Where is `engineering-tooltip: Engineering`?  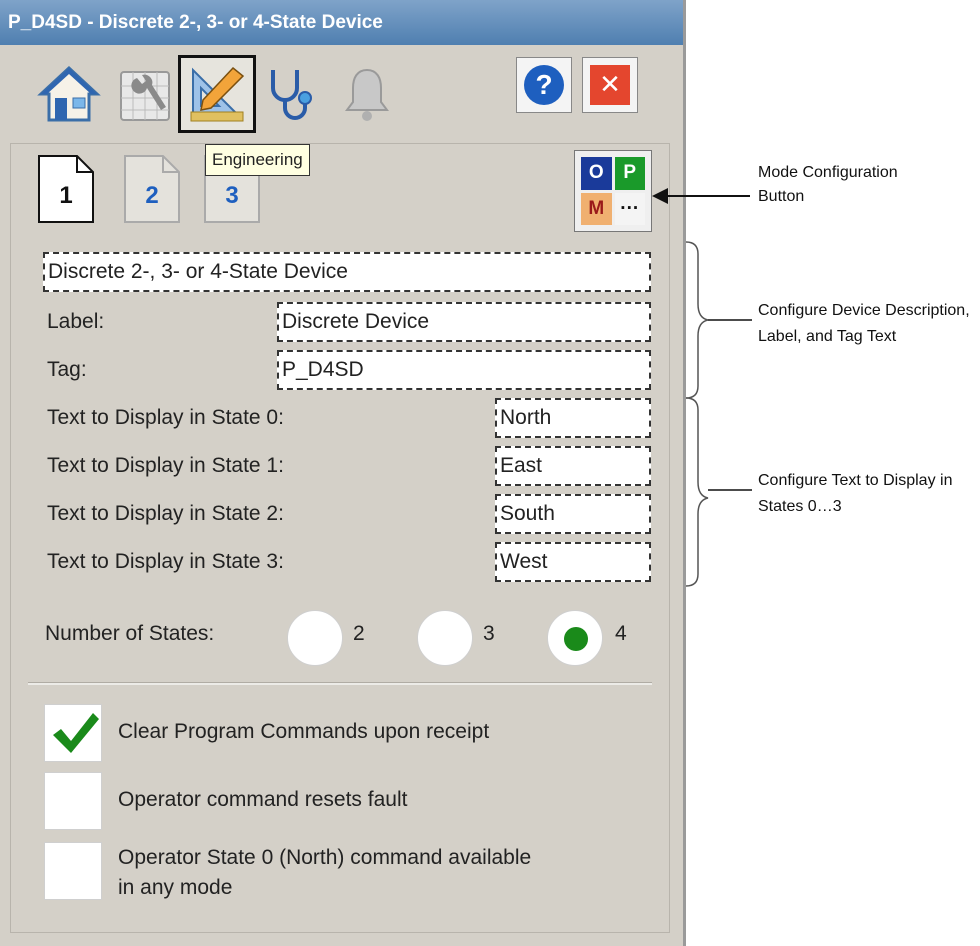
engineering-tooltip: Engineering is located at coordinates (257, 160).